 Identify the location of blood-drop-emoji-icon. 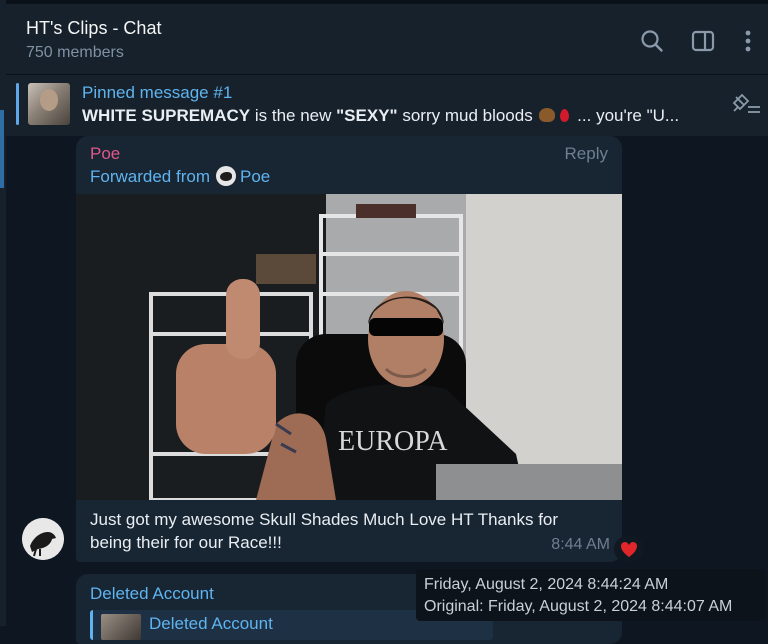
(565, 115).